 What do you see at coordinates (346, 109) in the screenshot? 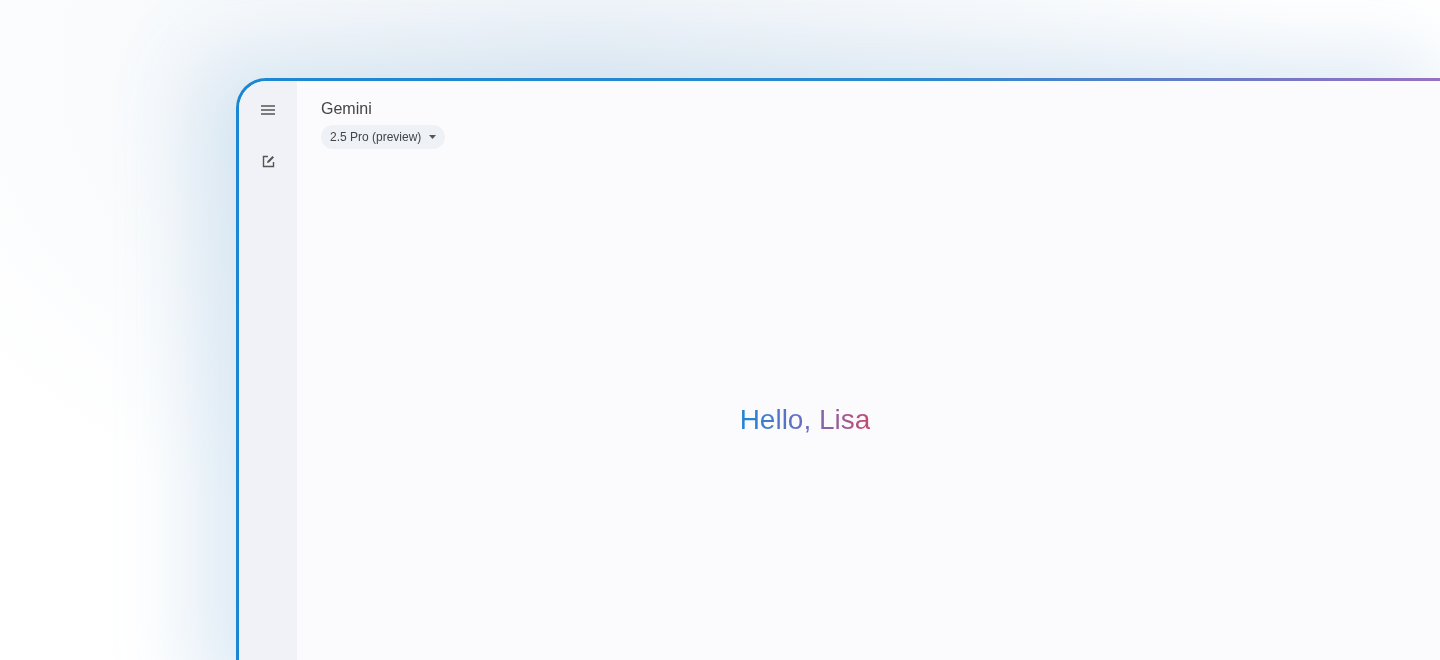
I see `app-title: Gemini` at bounding box center [346, 109].